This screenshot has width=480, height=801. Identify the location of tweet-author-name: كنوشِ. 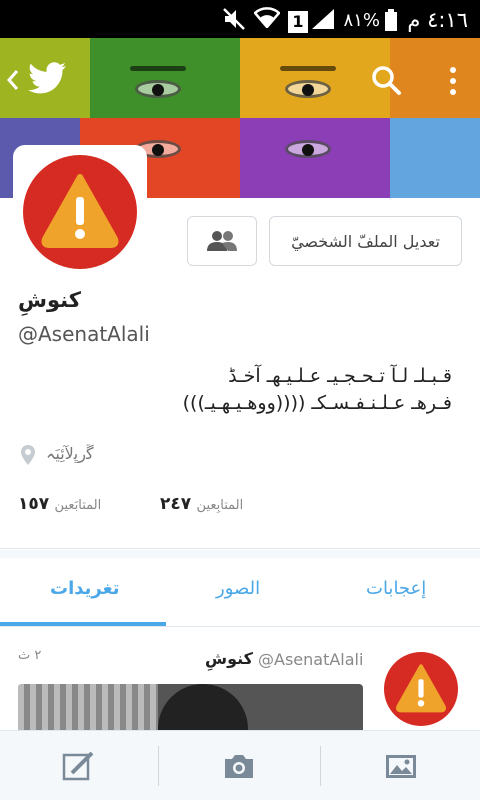
(229, 658).